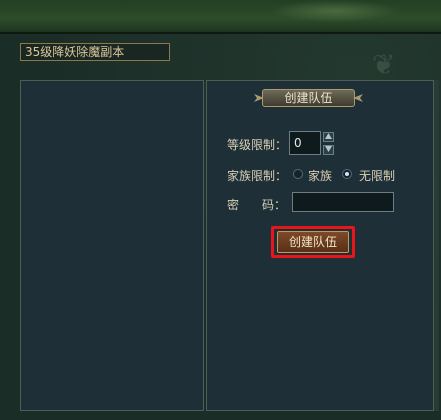 The image size is (441, 420). Describe the element at coordinates (320, 176) in the screenshot. I see `clan-option-family: 家族` at that location.